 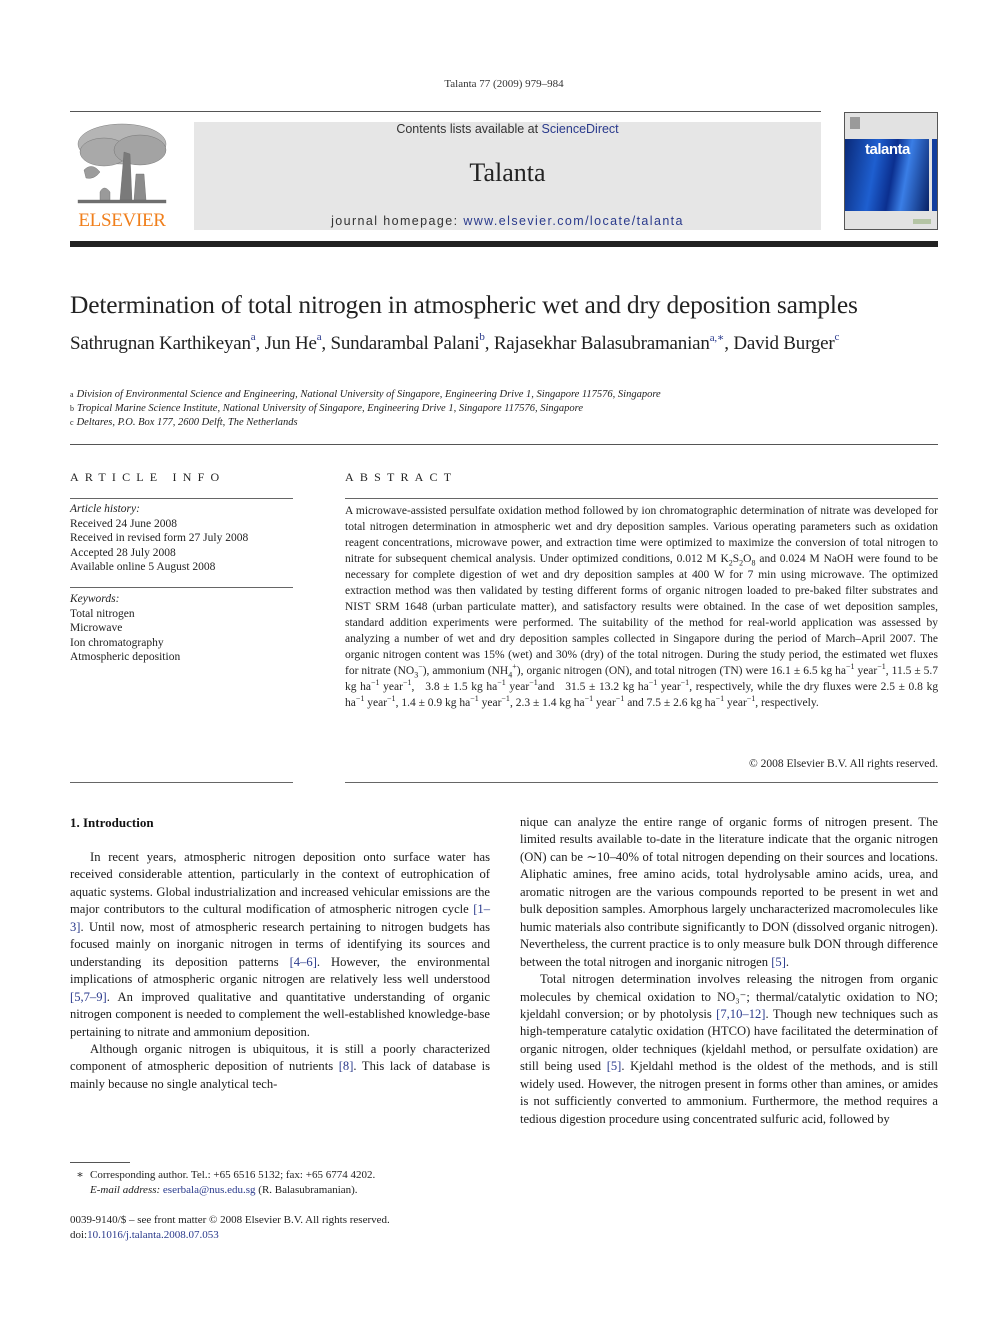 What do you see at coordinates (922, 221) in the screenshot?
I see `cover-footer-mark` at bounding box center [922, 221].